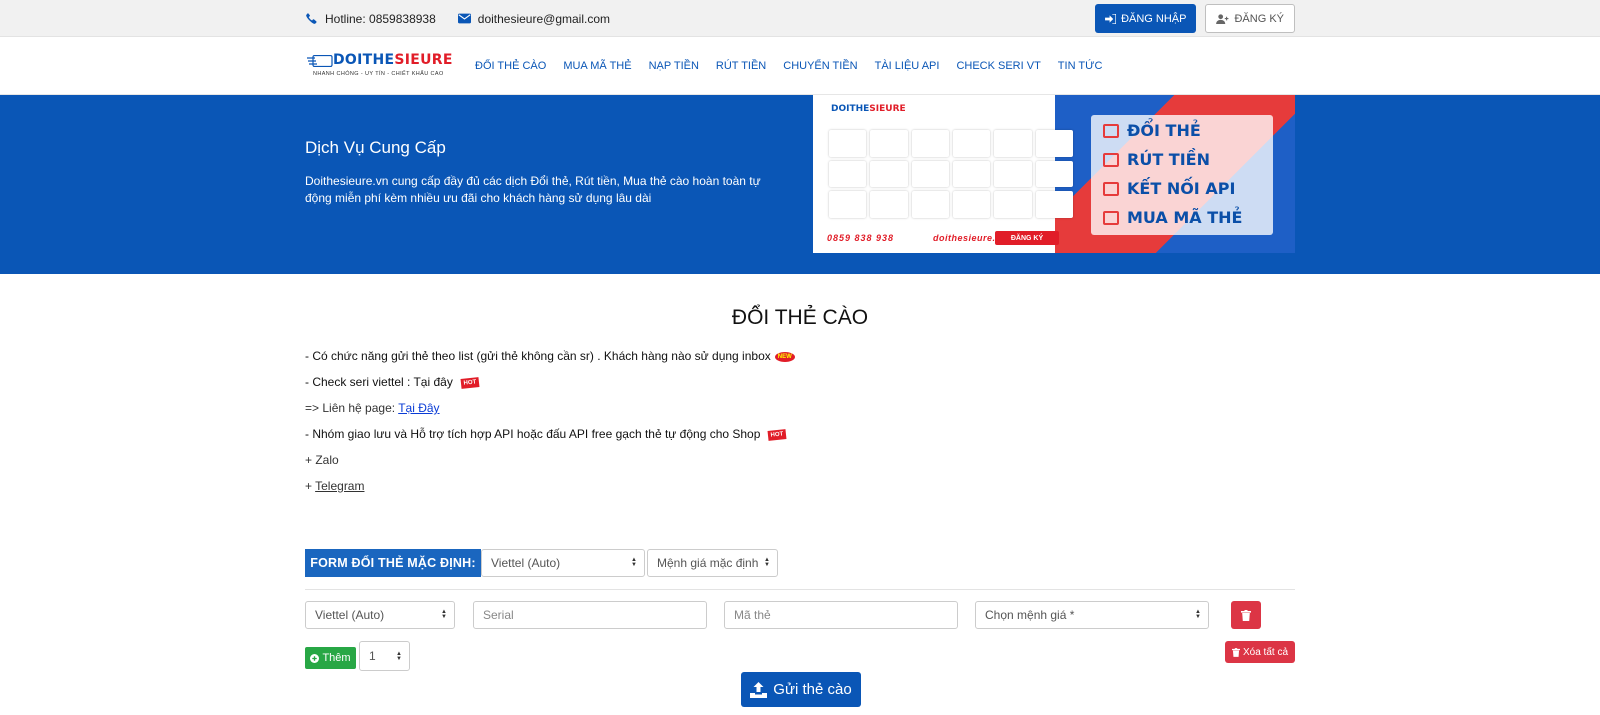 The width and height of the screenshot is (1600, 715). Describe the element at coordinates (330, 658) in the screenshot. I see `add-row-button: Thêm` at that location.